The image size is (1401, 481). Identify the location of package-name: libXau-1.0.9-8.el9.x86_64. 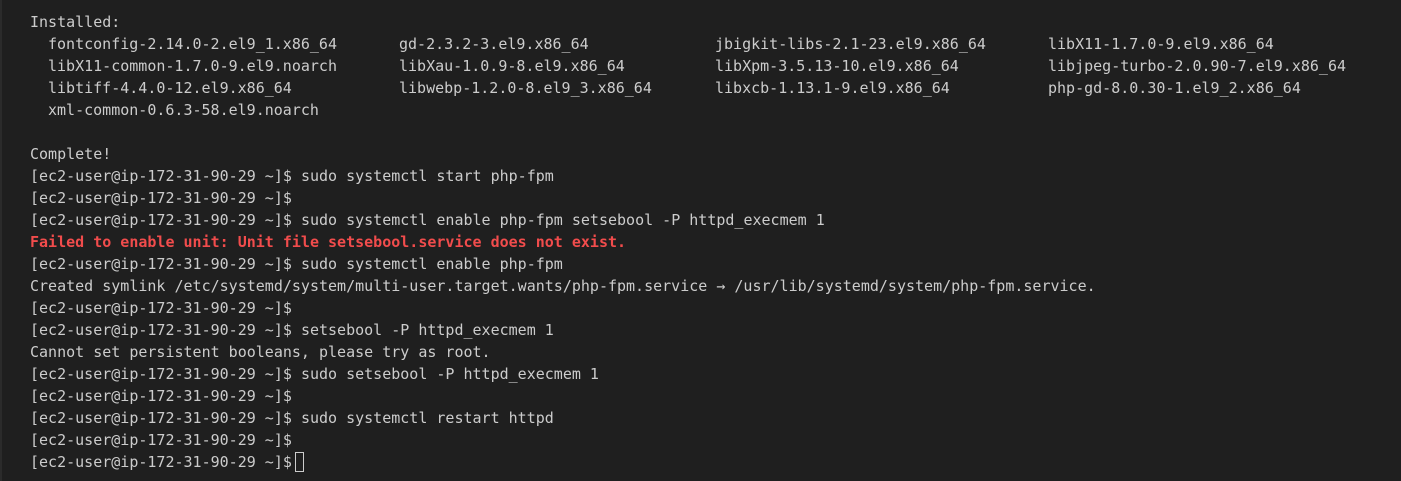
(512, 66).